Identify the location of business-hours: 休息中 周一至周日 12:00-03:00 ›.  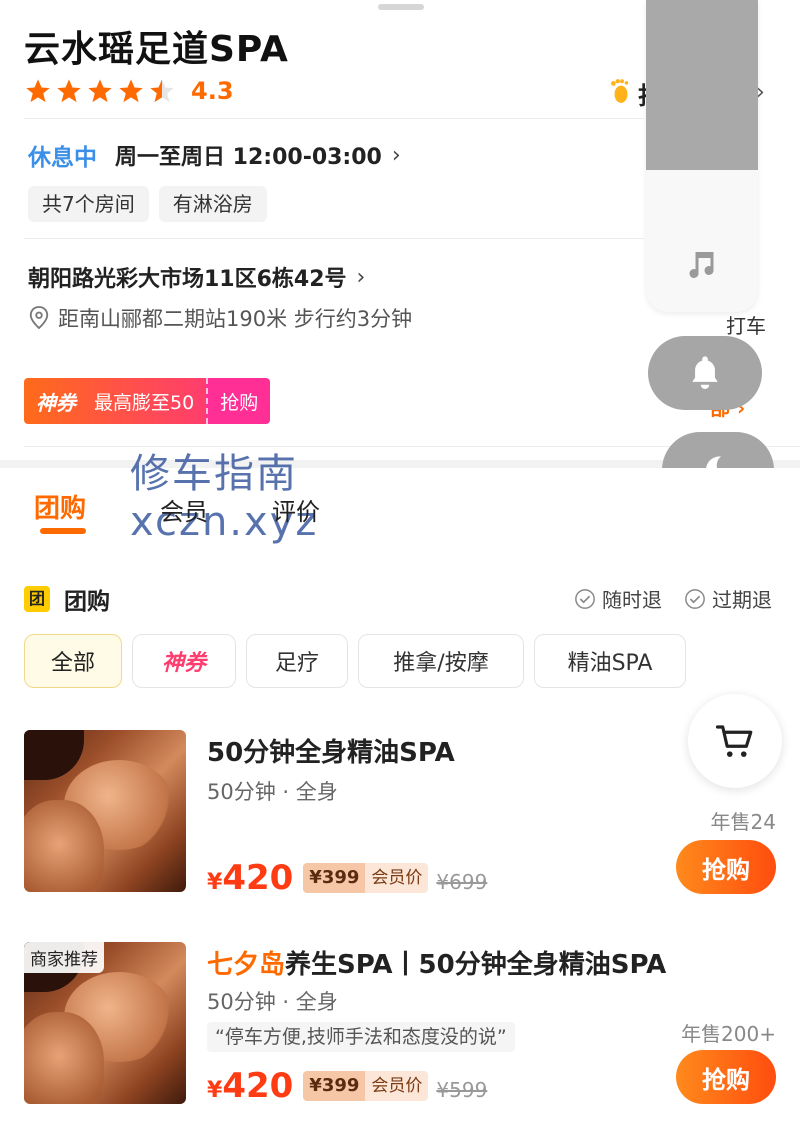
(214, 156).